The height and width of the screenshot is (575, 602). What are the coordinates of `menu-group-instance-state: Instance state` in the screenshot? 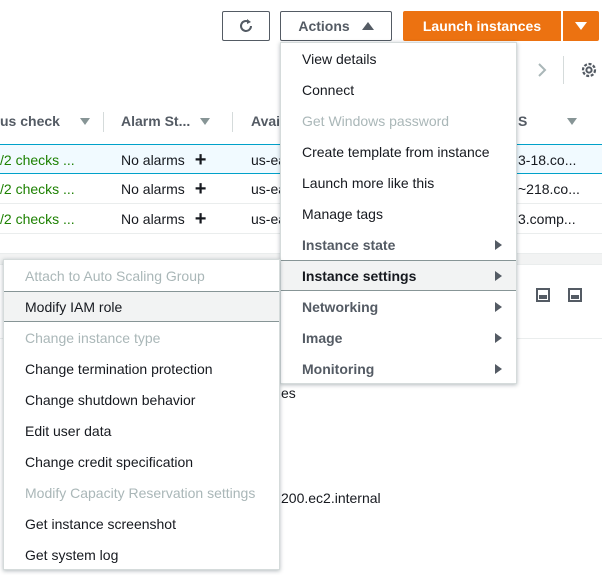 It's located at (398, 244).